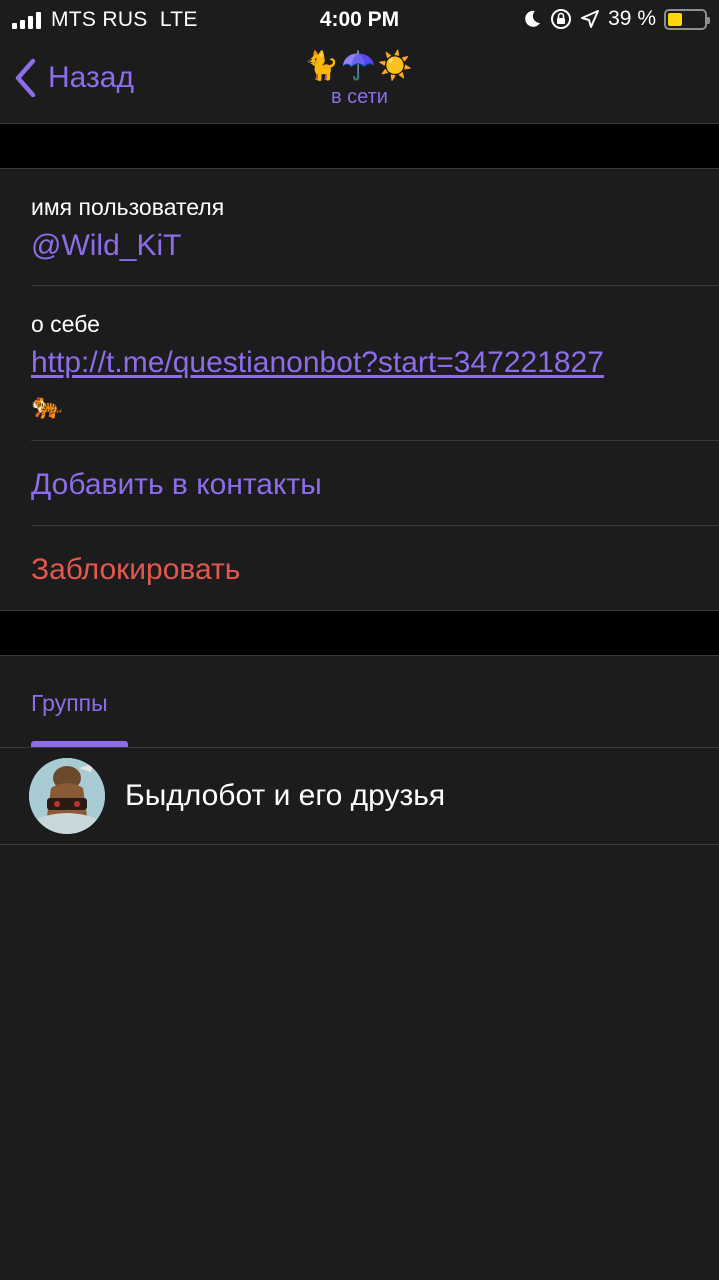 This screenshot has width=719, height=1280. What do you see at coordinates (632, 18) in the screenshot?
I see `battery-percent: 39 %` at bounding box center [632, 18].